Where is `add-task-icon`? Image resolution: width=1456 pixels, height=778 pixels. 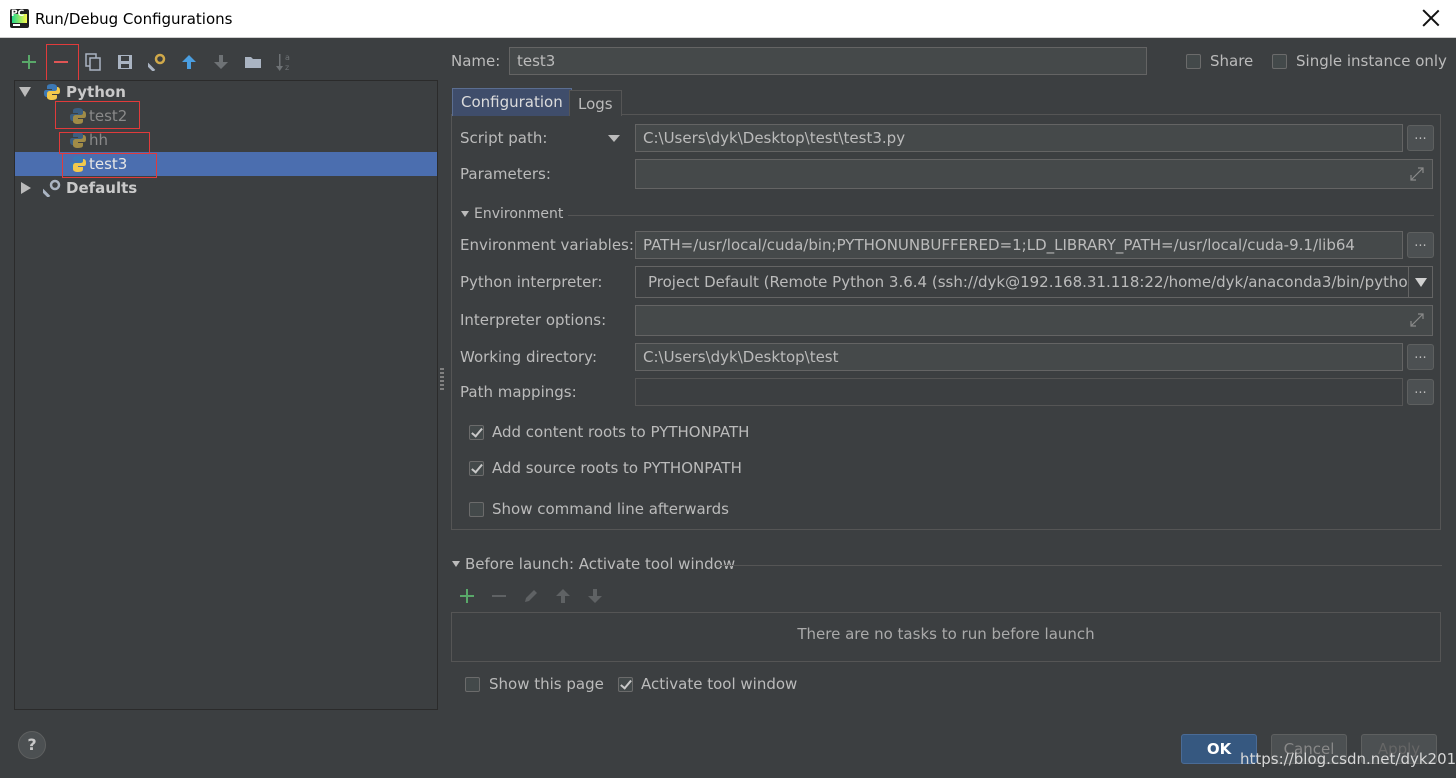 add-task-icon is located at coordinates (467, 596).